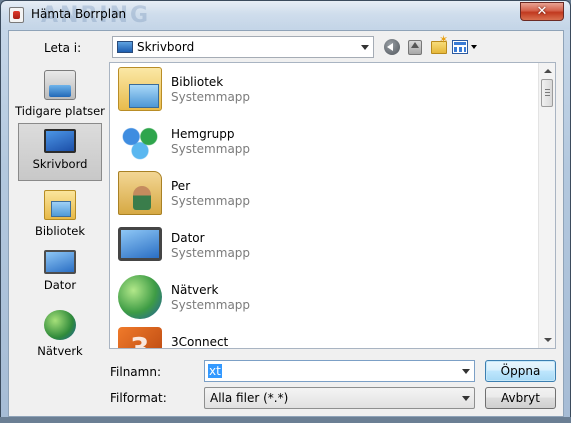 The height and width of the screenshot is (423, 571). I want to click on place-libraries: Bibliotek, so click(60, 213).